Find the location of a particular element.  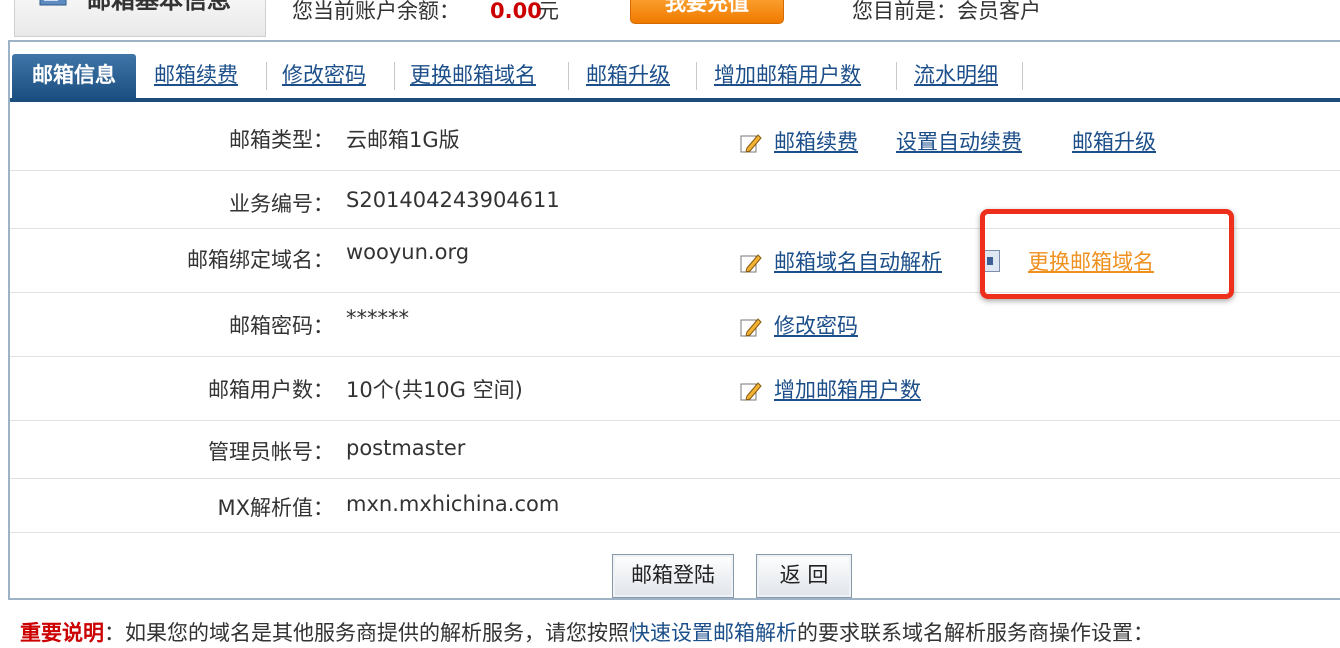

domain-auto-resolve-link: 邮箱域名自动解析 is located at coordinates (858, 261).